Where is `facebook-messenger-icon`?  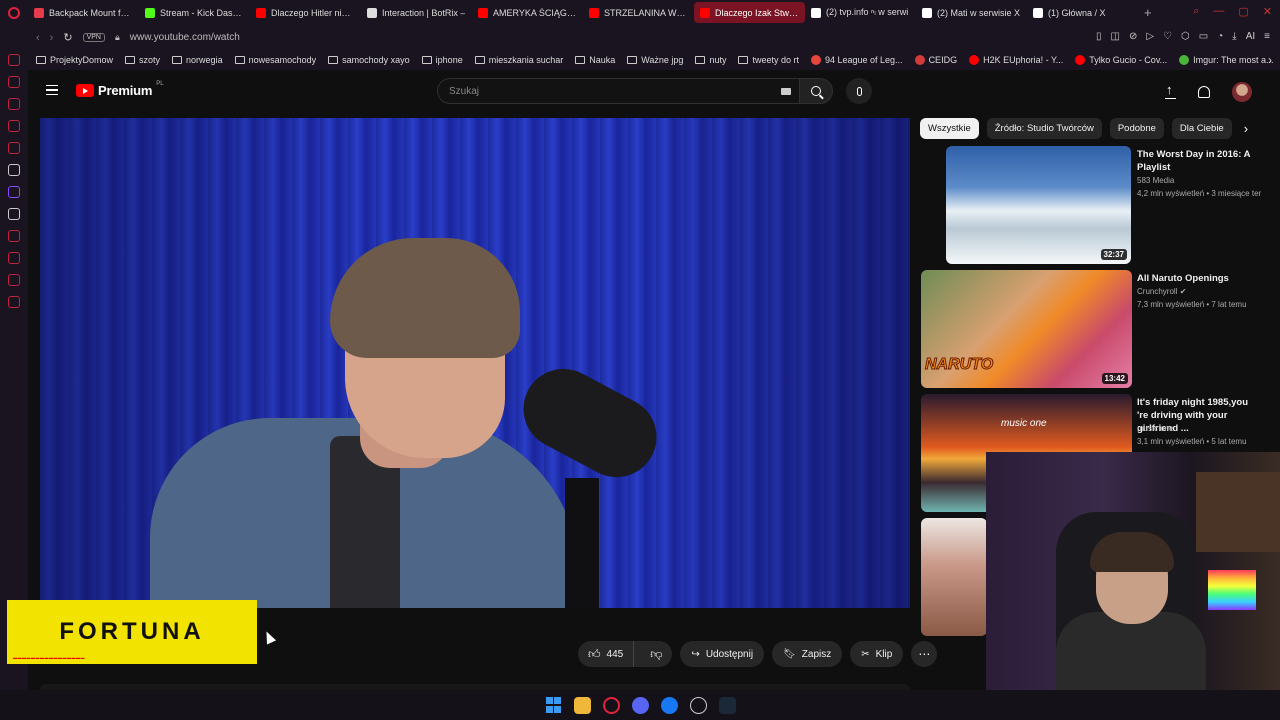
facebook-messenger-icon is located at coordinates (669, 705).